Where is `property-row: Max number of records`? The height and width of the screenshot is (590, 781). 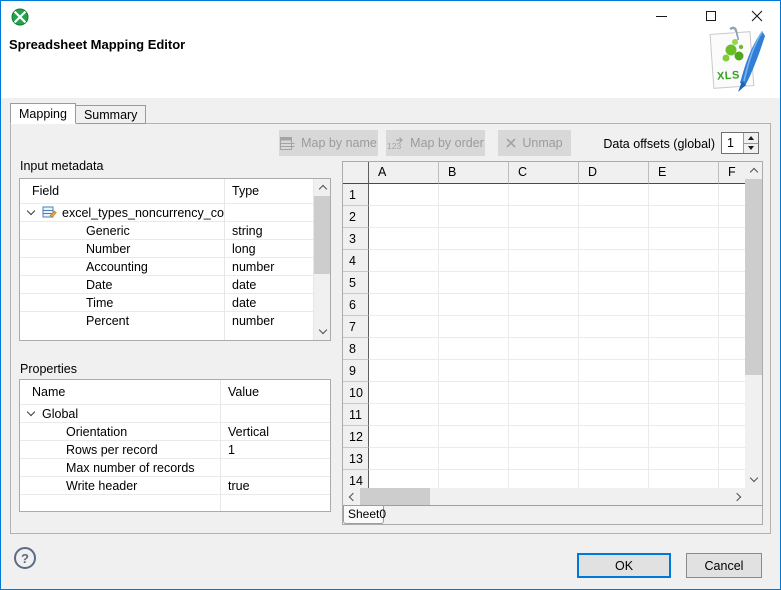
property-row: Max number of records is located at coordinates (175, 467).